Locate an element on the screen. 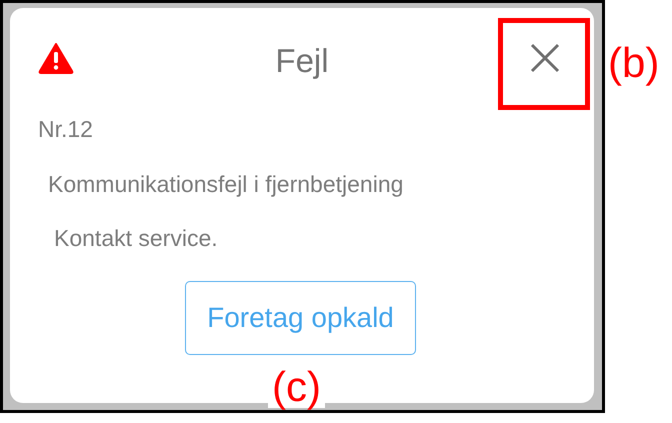 This screenshot has width=672, height=423. close-icon is located at coordinates (545, 58).